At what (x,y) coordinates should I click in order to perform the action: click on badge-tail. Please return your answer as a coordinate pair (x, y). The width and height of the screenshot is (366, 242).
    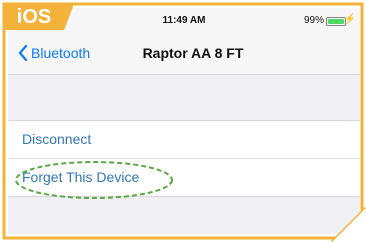
    Looking at the image, I should click on (69, 17).